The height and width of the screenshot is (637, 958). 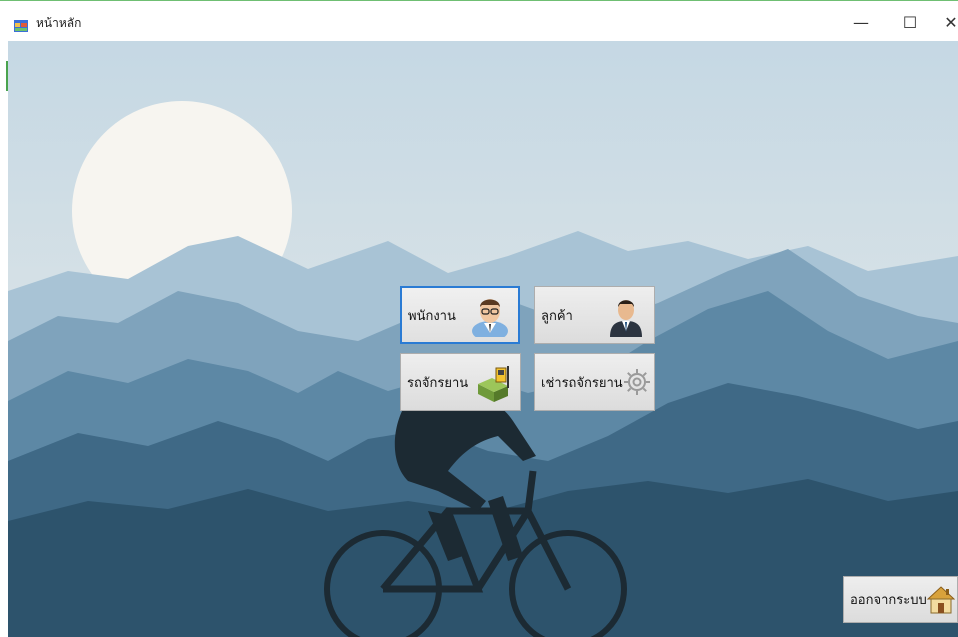 I want to click on window-left-edge, so click(x=4, y=339).